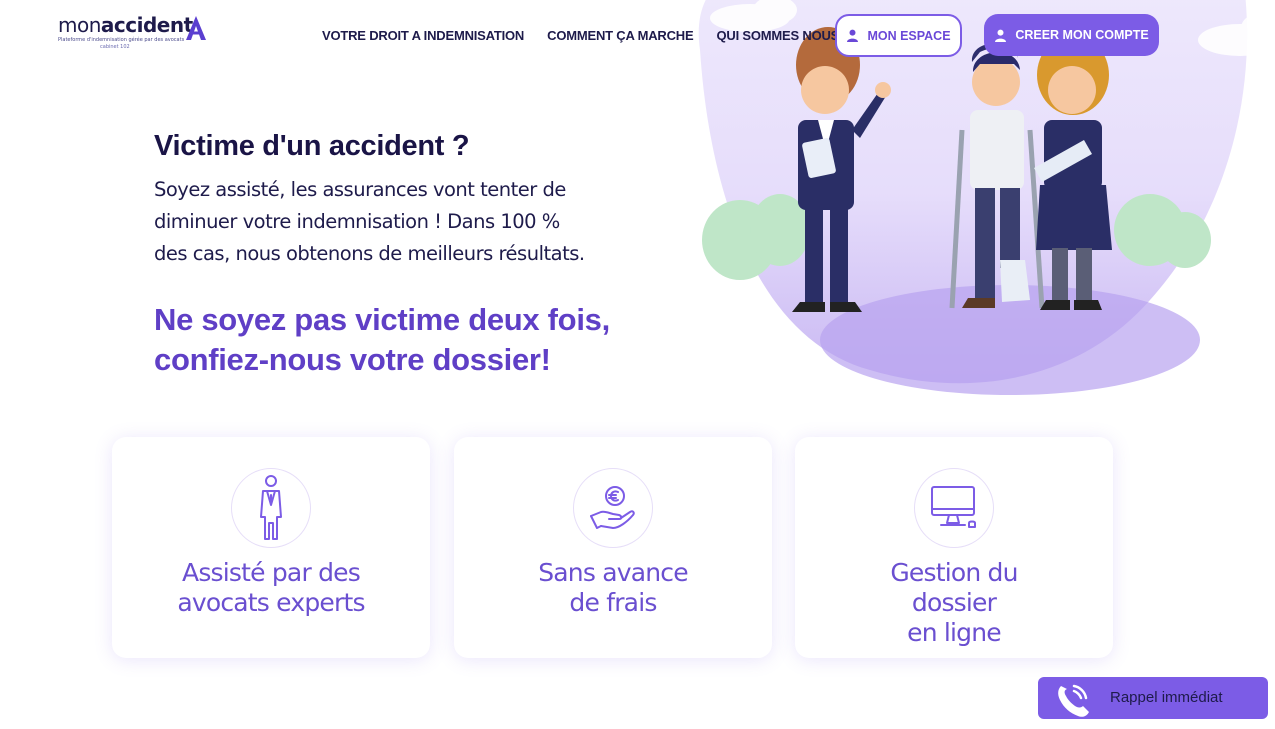 The width and height of the screenshot is (1275, 729). Describe the element at coordinates (352, 359) in the screenshot. I see `hero-tagline-line: confiez-nous votre dossier!` at that location.